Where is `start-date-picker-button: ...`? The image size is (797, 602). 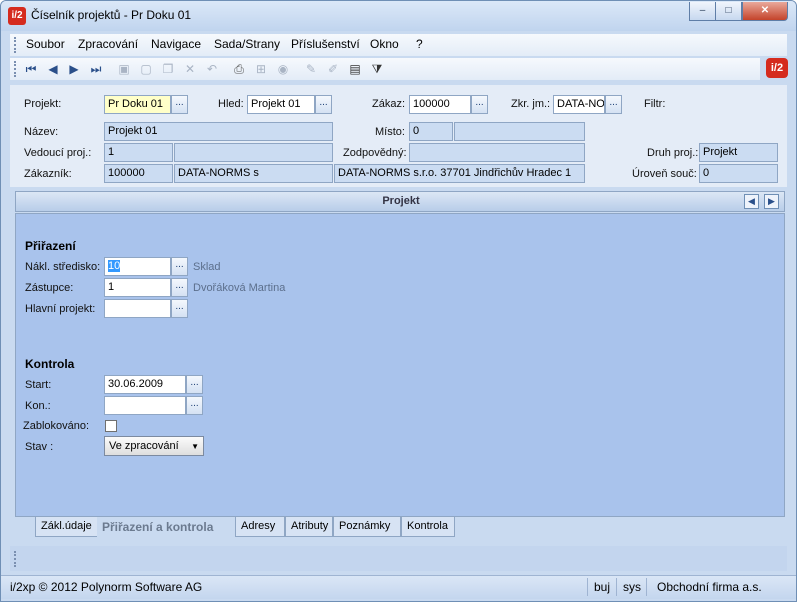
start-date-picker-button: ... is located at coordinates (194, 384).